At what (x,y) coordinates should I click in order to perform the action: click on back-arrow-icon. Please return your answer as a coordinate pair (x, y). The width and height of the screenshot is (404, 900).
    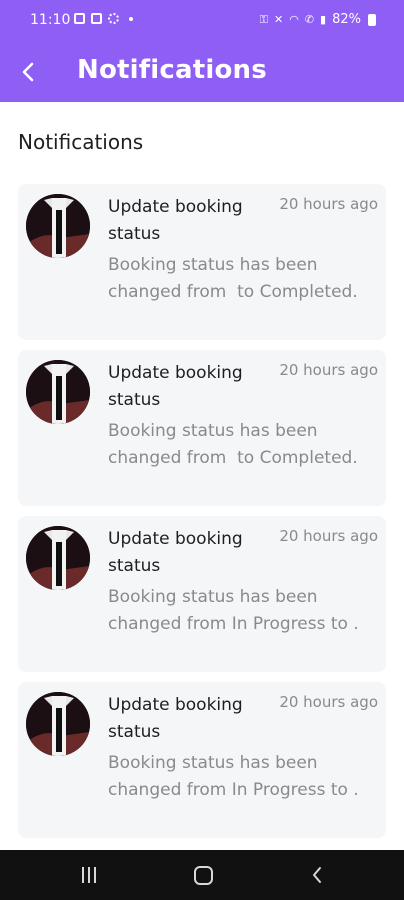
    Looking at the image, I should click on (28, 72).